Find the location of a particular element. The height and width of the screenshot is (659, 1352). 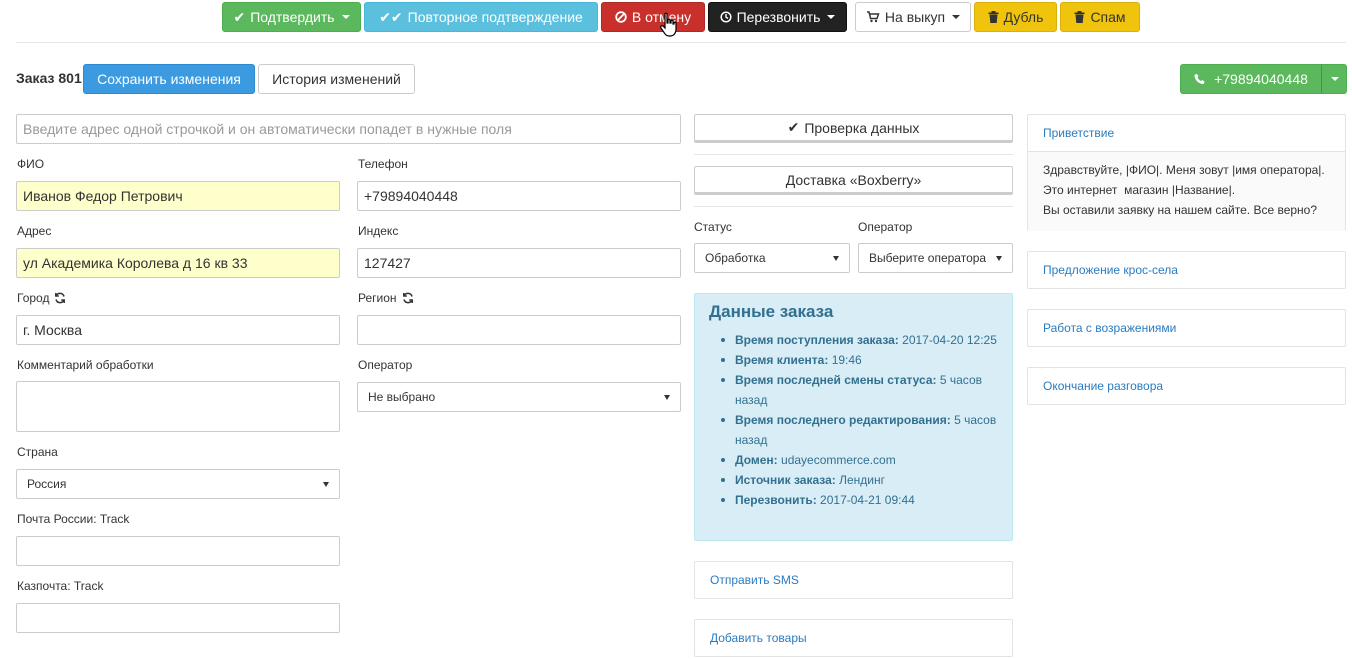

order-info-key: Источник заказа: is located at coordinates (785, 480).